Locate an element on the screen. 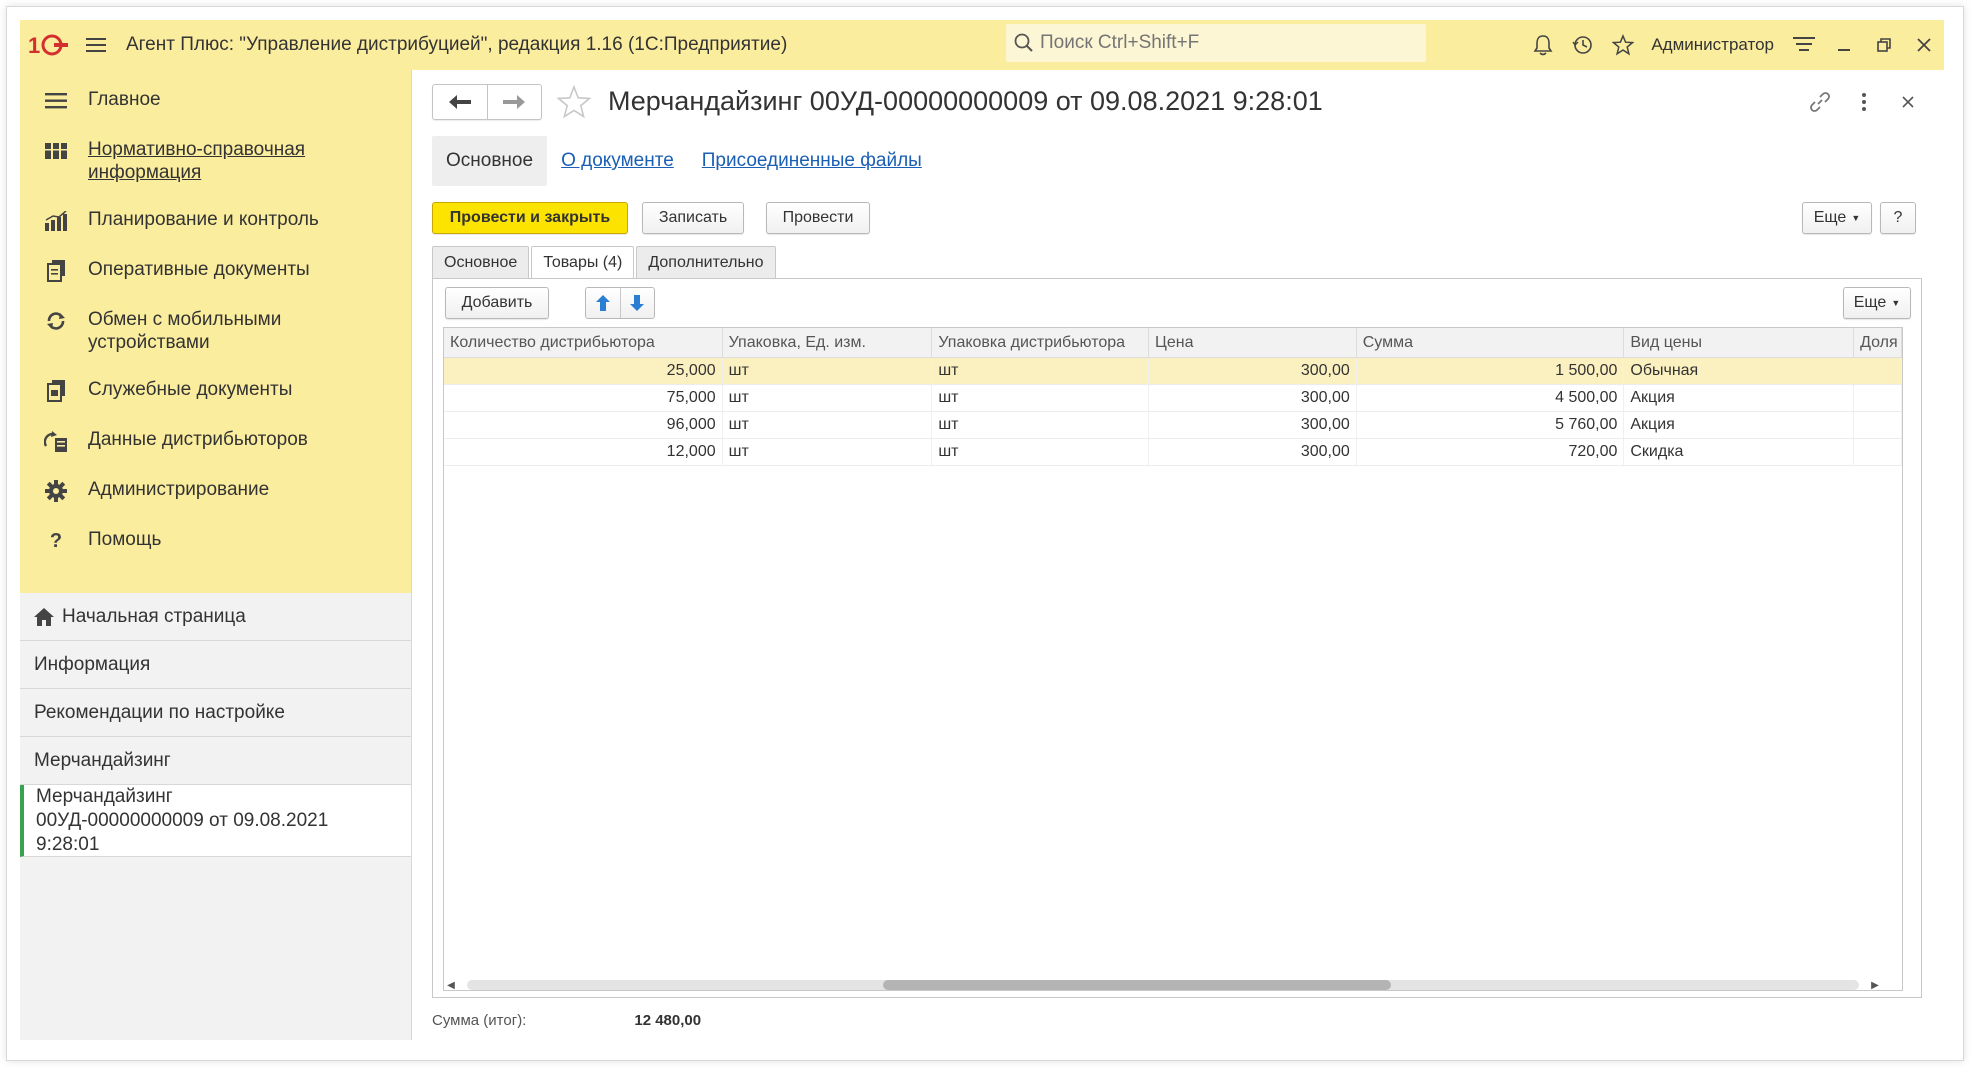  table-row: 25,000 шт шт 300,00 1 500,00 Обычная is located at coordinates (1173, 371).